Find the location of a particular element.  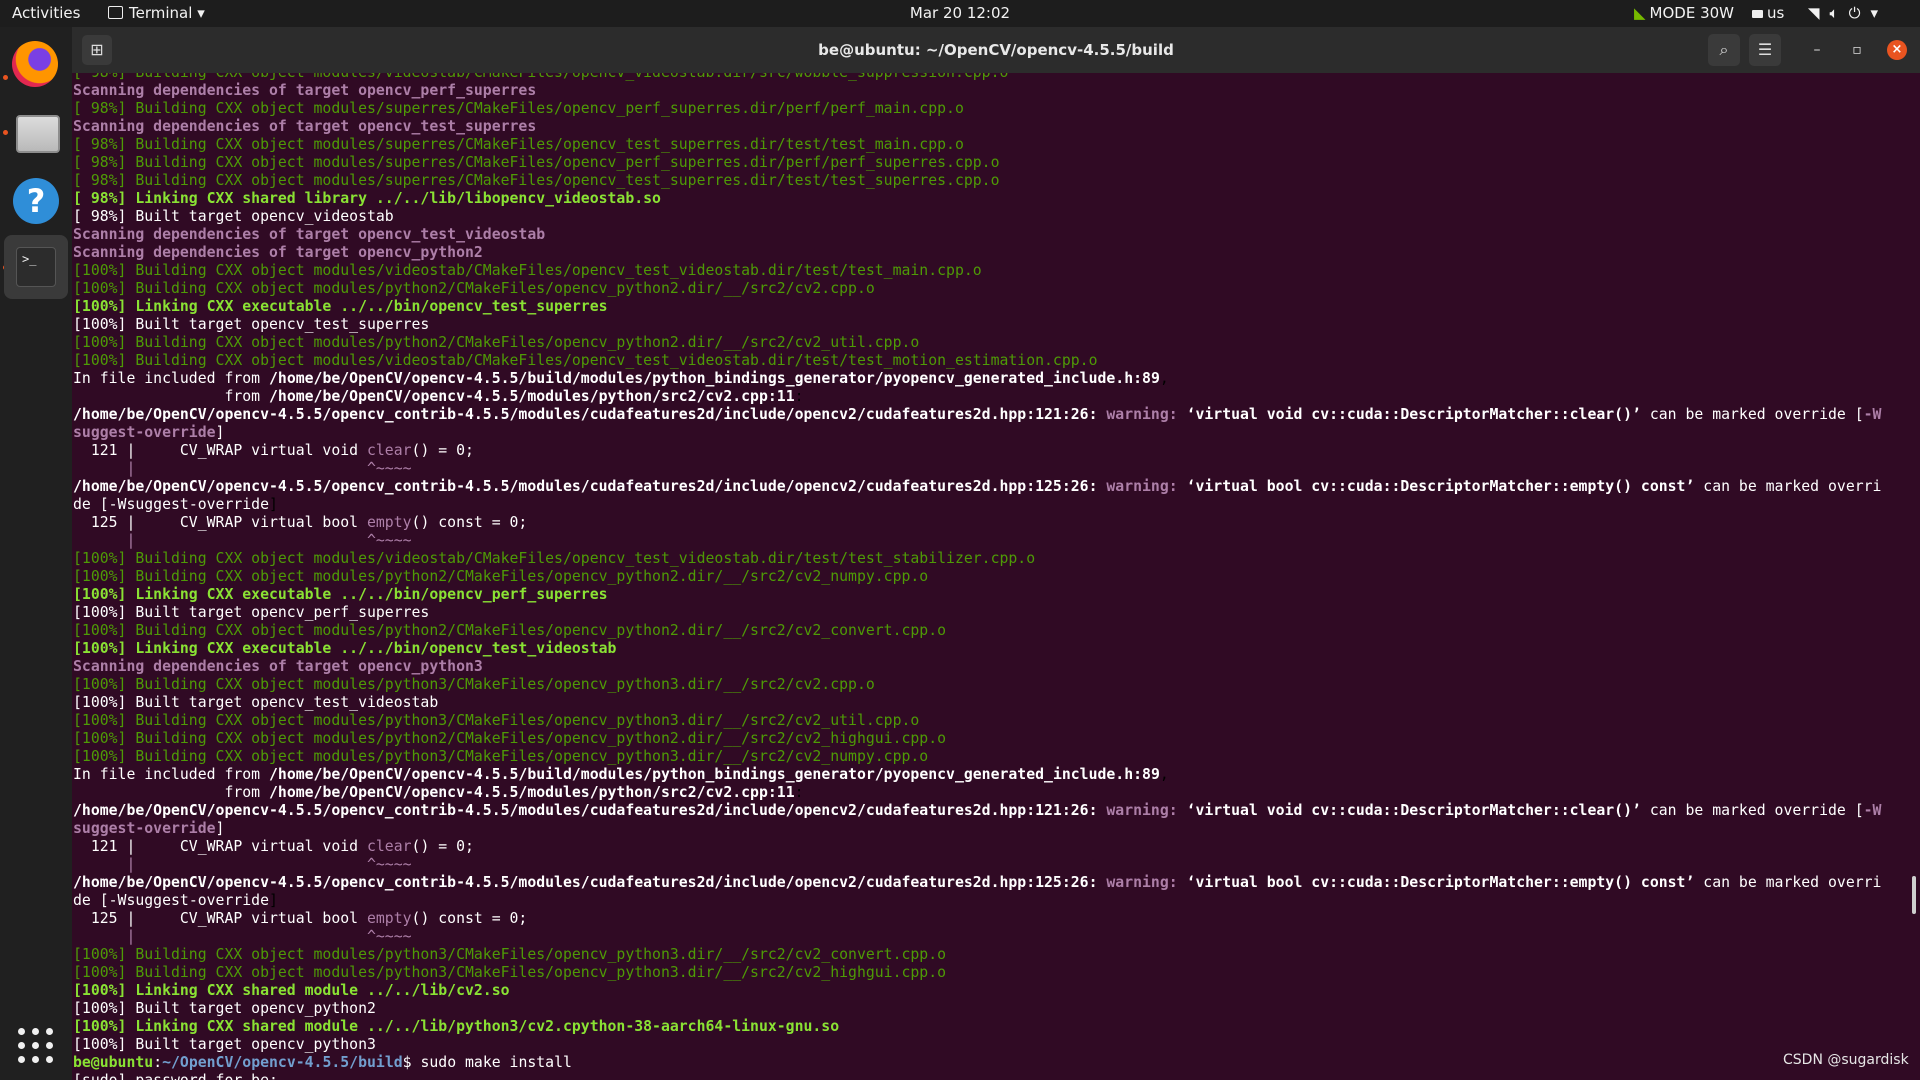

maximize-button: ▫ is located at coordinates (1857, 50).